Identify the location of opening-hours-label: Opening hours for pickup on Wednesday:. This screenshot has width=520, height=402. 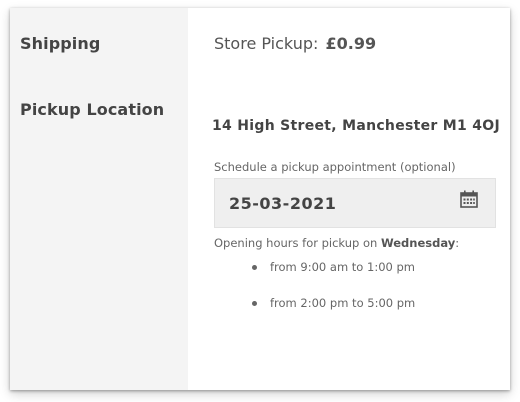
(336, 243).